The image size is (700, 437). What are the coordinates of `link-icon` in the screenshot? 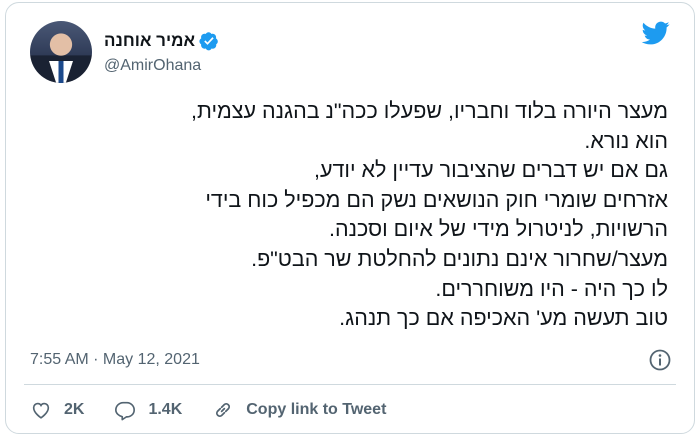 It's located at (223, 410).